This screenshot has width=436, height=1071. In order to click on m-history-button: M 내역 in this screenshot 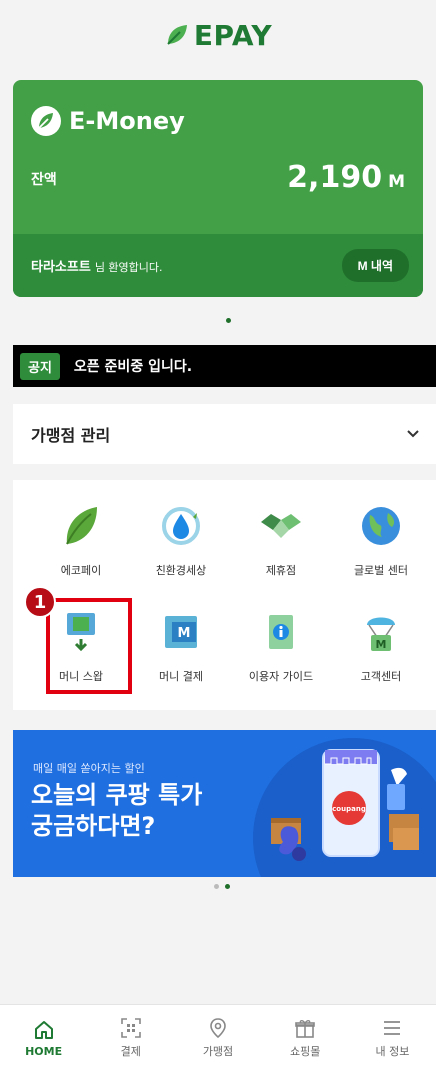, I will do `click(375, 265)`.